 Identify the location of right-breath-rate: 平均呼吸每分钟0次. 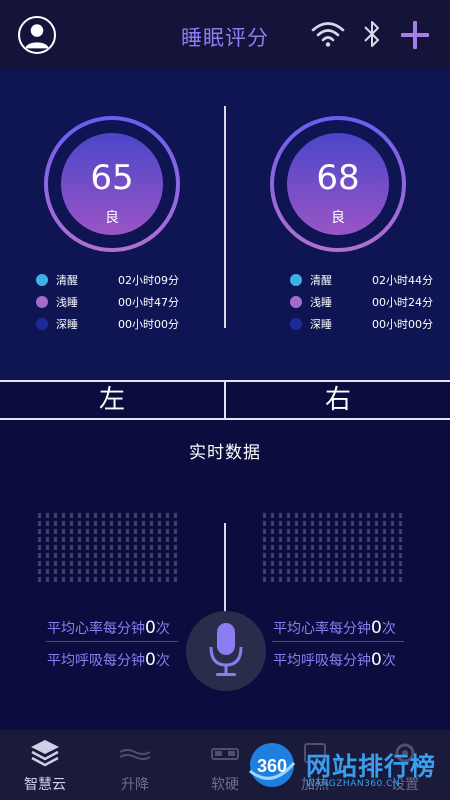
(334, 660).